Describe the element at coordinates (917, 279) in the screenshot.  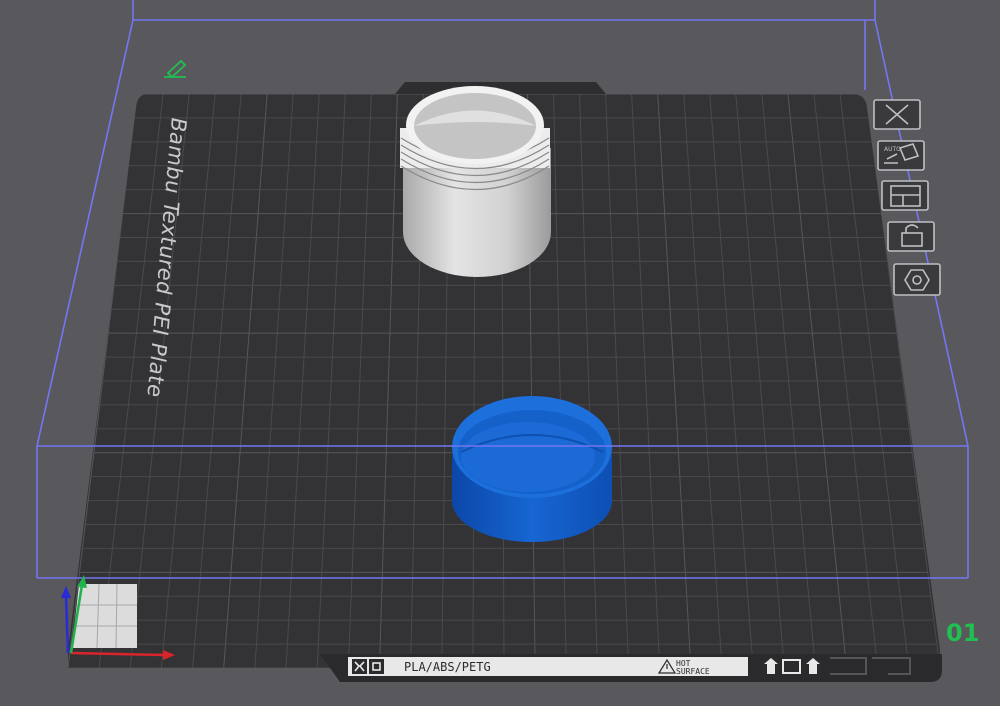
I see `plate-settings-button` at that location.